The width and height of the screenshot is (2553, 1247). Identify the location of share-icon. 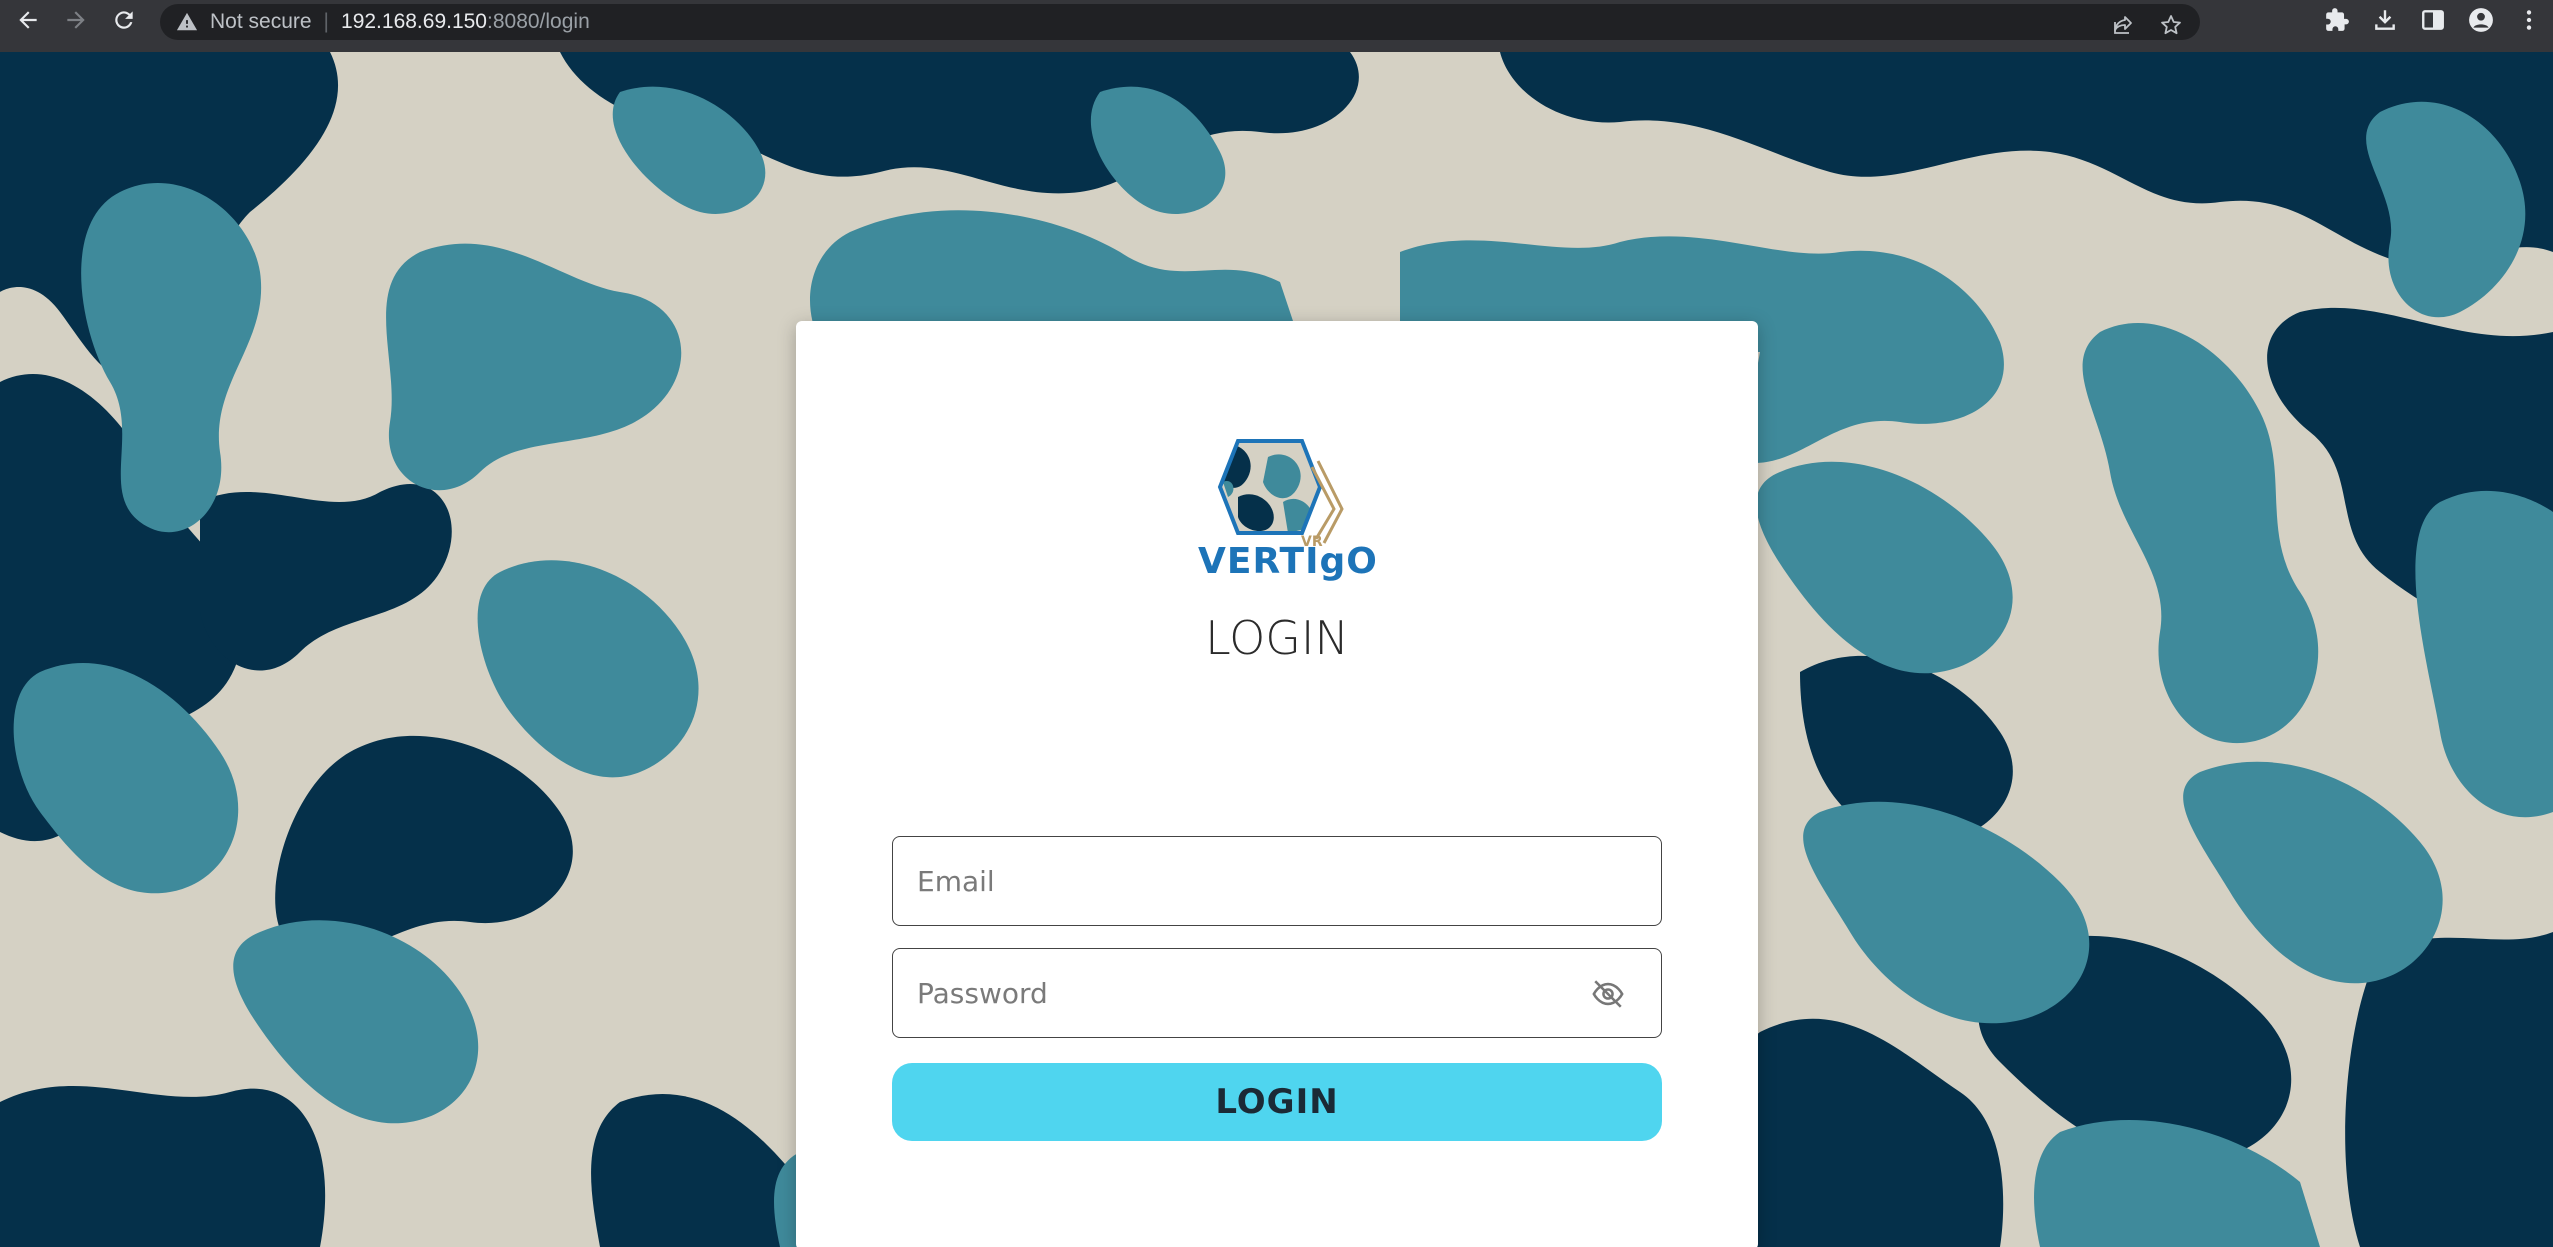
(2123, 25).